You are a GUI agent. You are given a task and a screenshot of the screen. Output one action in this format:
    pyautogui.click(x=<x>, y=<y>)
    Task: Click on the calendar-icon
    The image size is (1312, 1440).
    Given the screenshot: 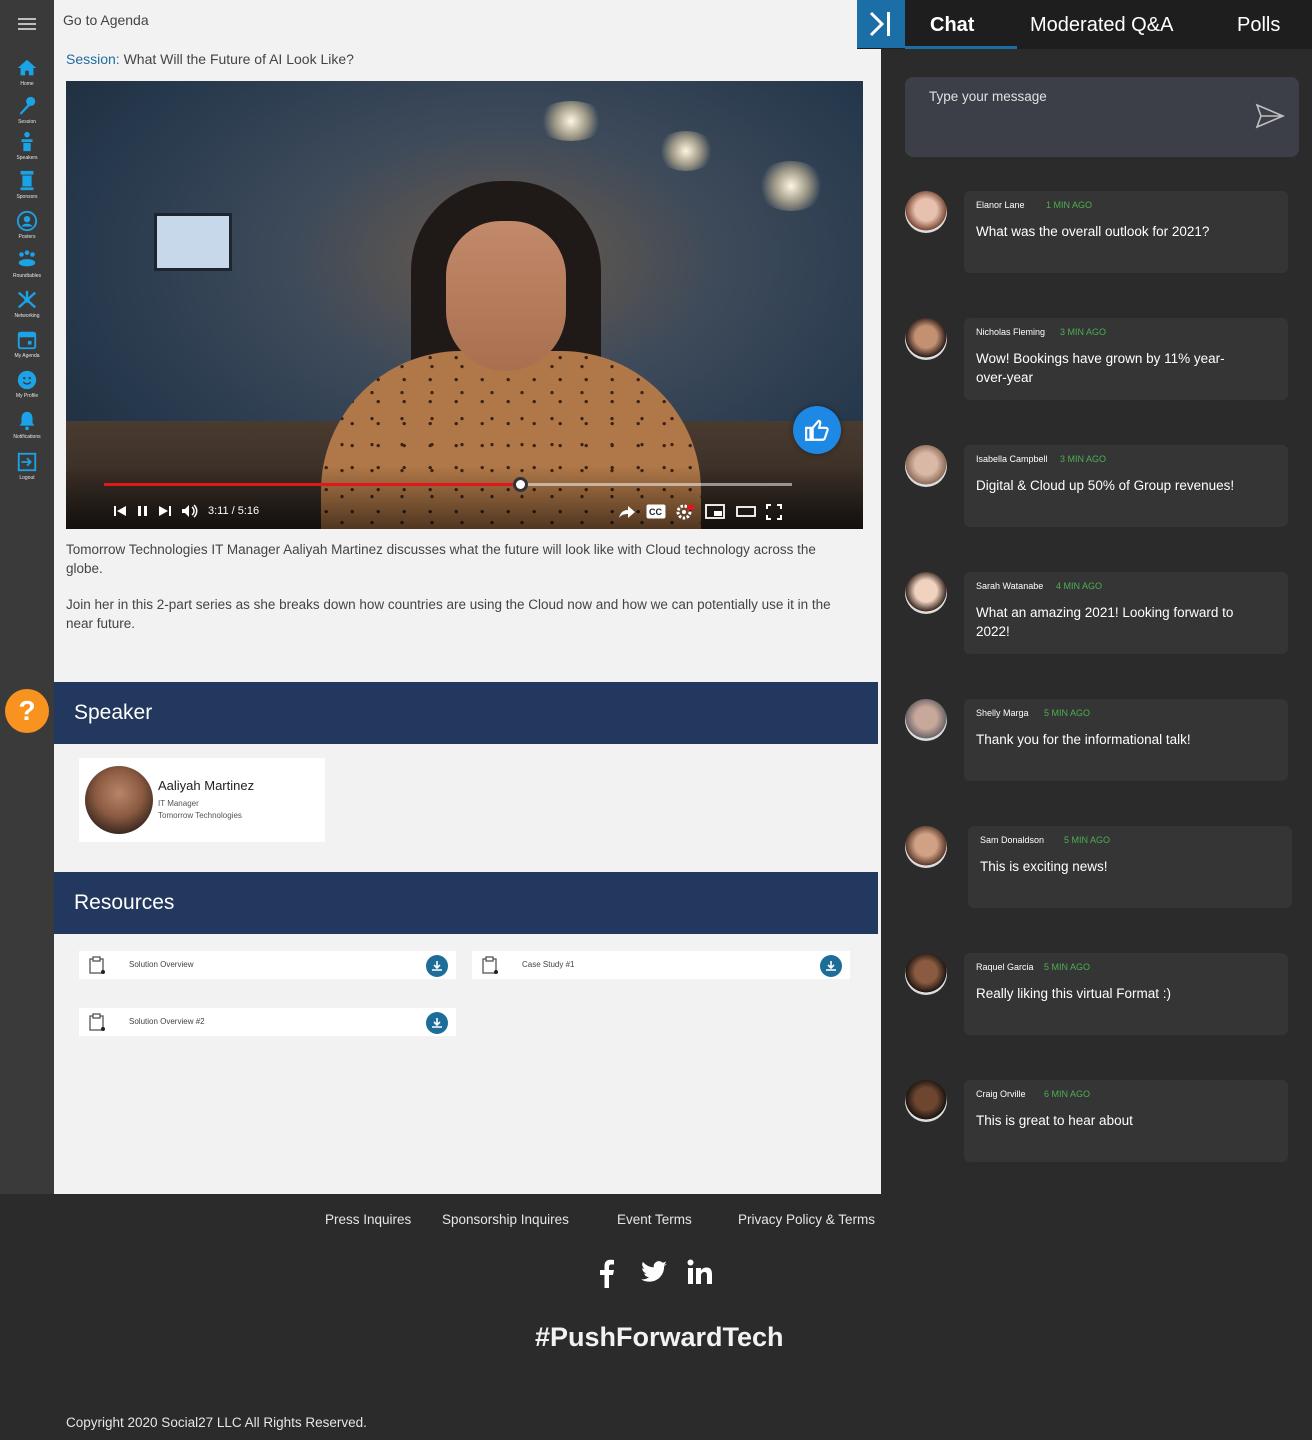 What is the action you would take?
    pyautogui.click(x=27, y=340)
    